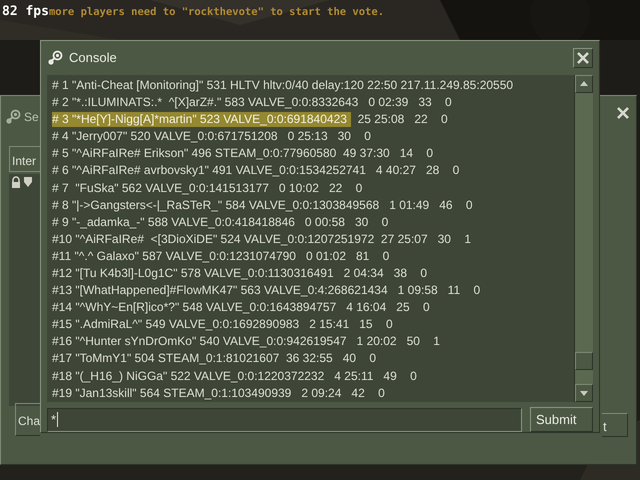  Describe the element at coordinates (28, 182) in the screenshot. I see `shield-icon` at that location.